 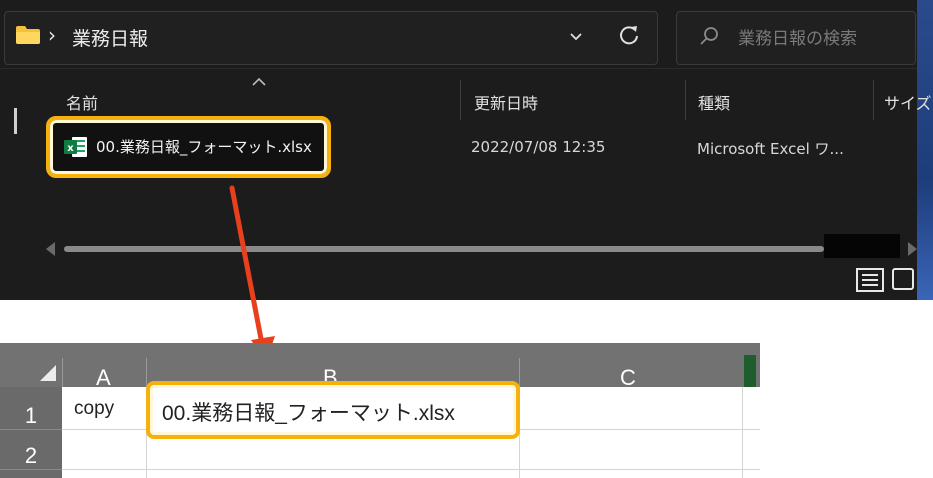 What do you see at coordinates (903, 279) in the screenshot?
I see `large-icons-view-icon` at bounding box center [903, 279].